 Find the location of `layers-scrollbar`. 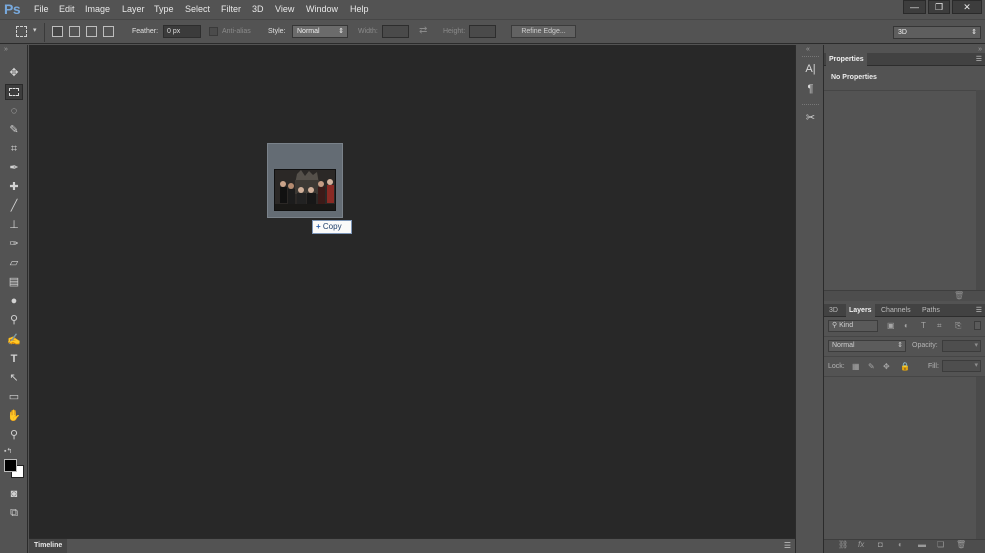

layers-scrollbar is located at coordinates (980, 458).